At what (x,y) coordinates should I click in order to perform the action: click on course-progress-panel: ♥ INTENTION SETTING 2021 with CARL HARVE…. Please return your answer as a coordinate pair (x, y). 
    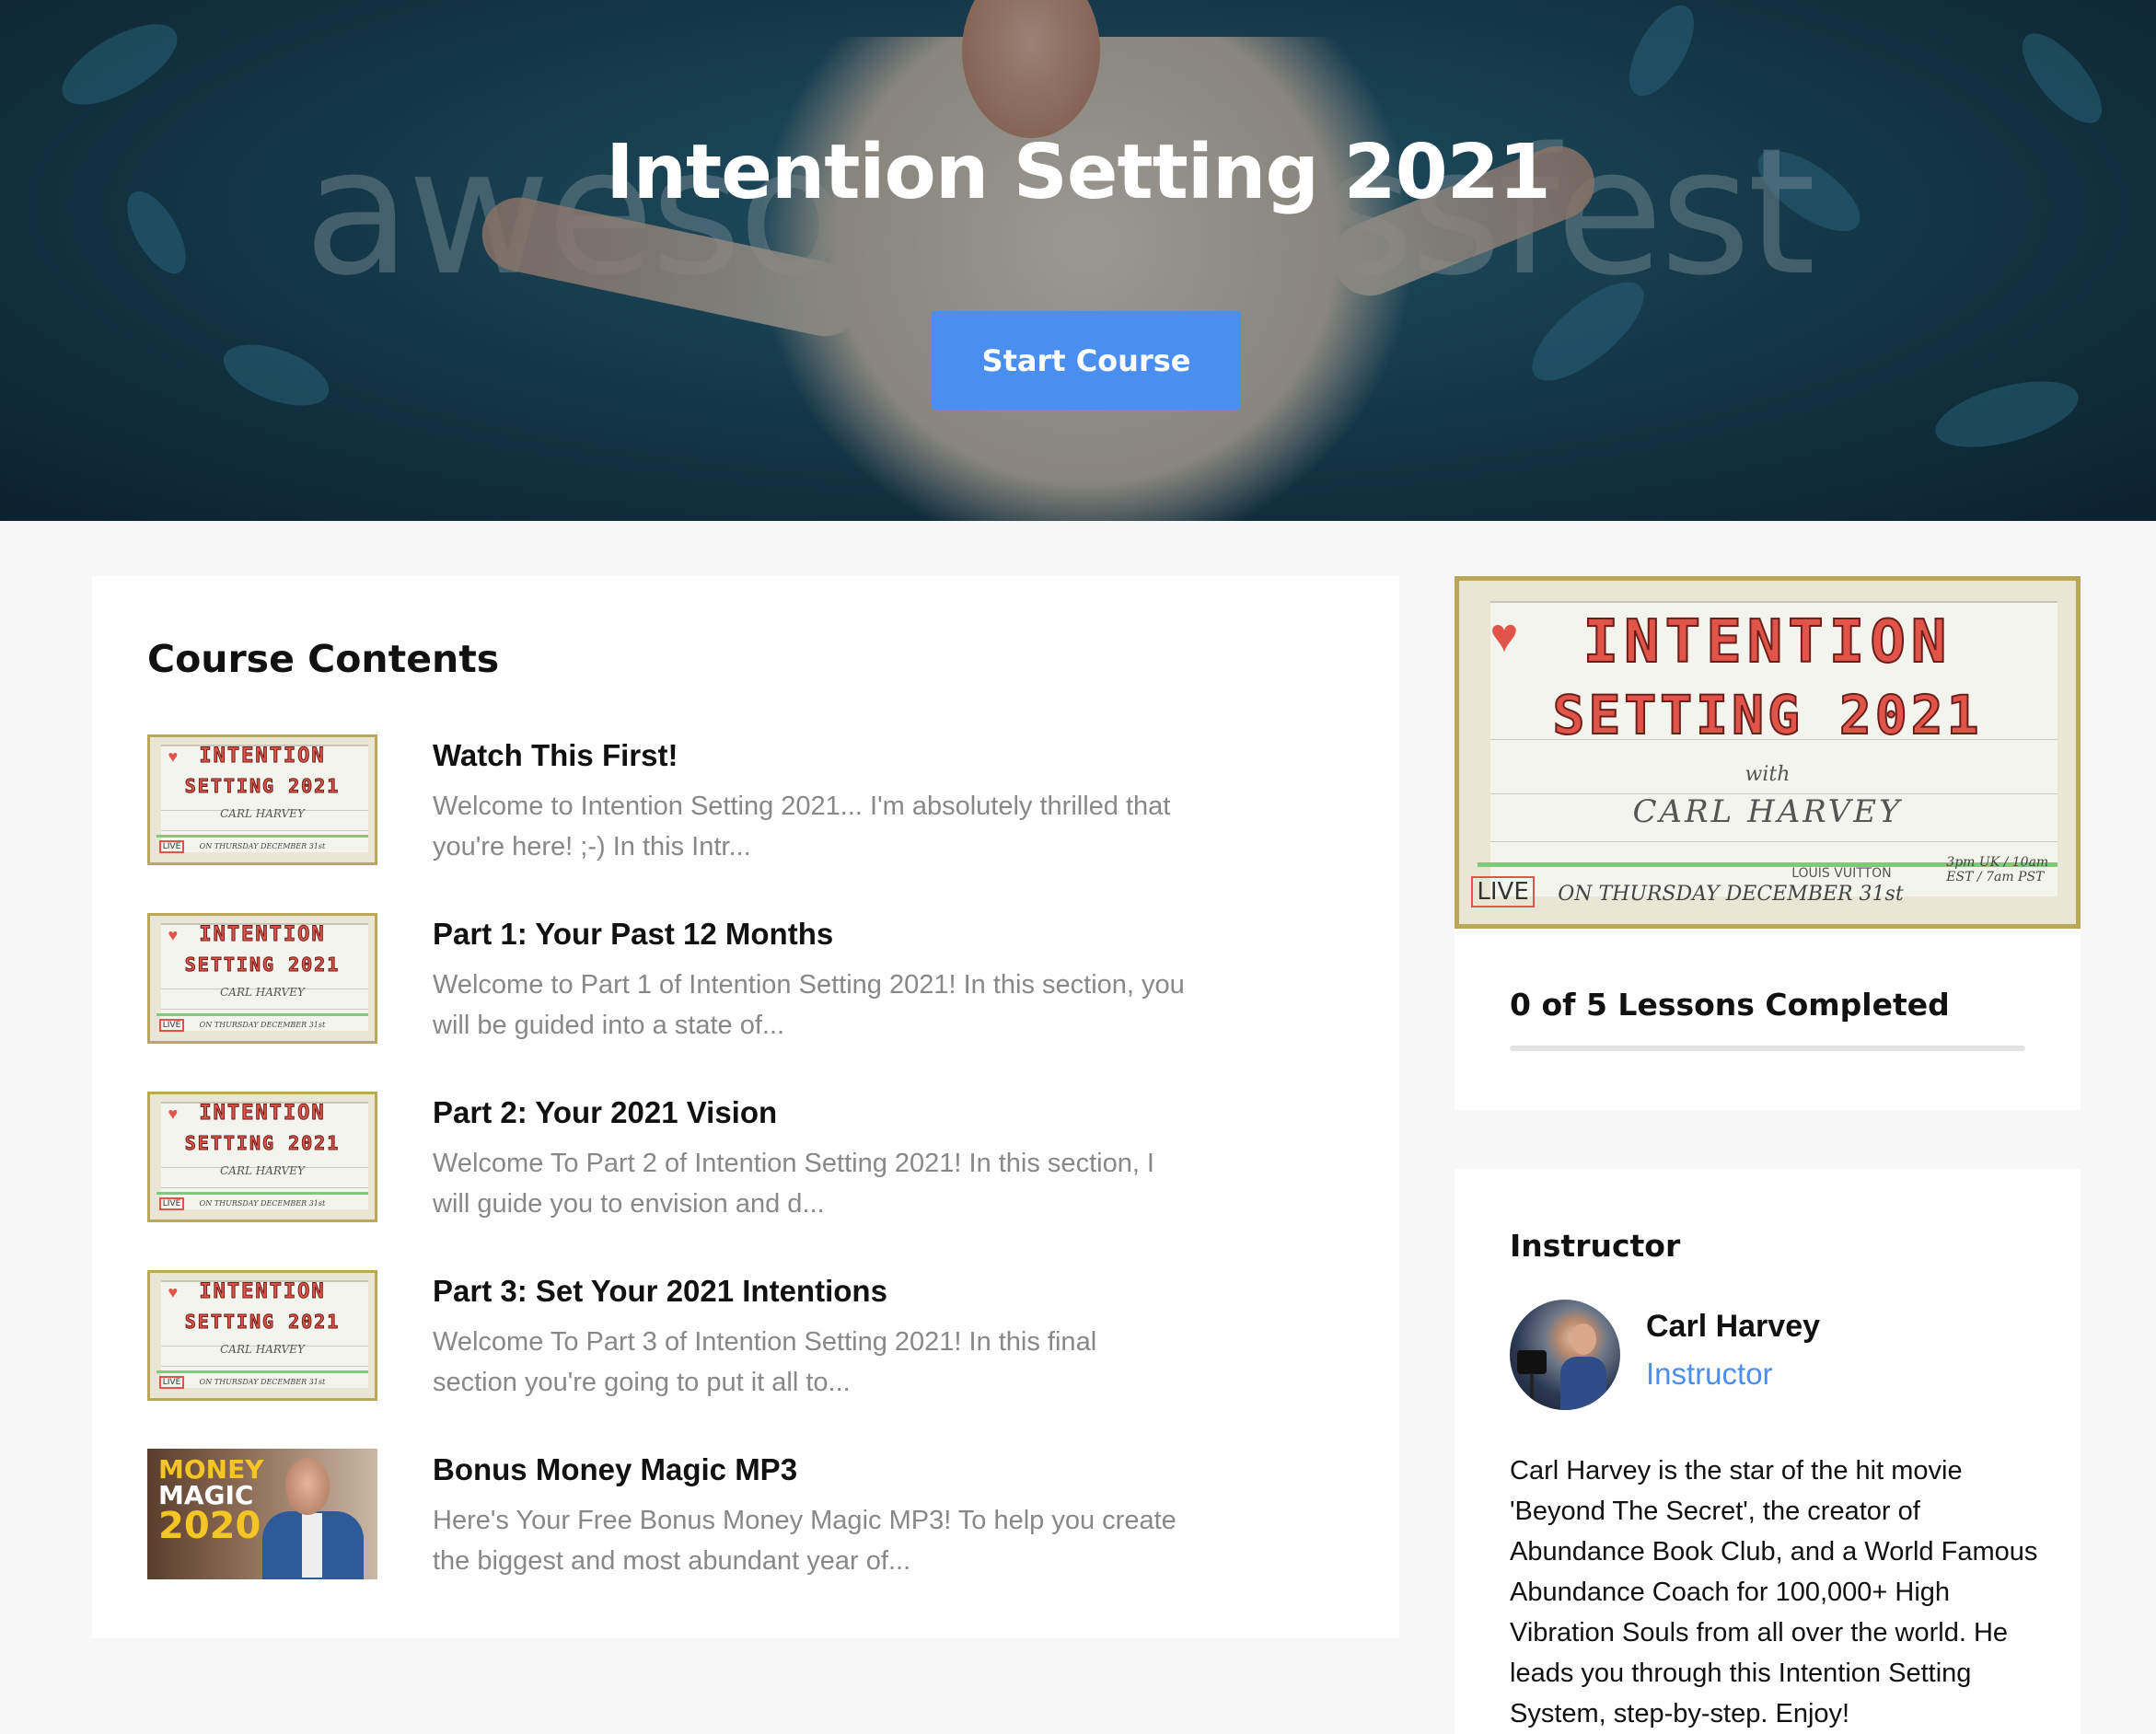
    Looking at the image, I should click on (1768, 843).